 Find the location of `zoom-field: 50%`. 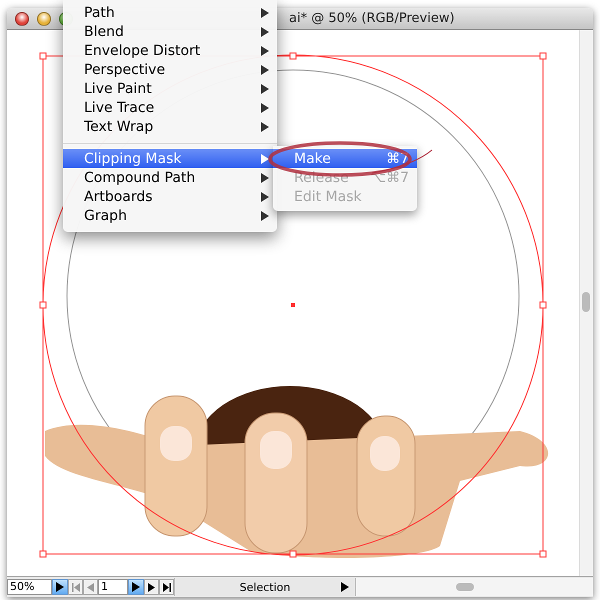

zoom-field: 50% is located at coordinates (29, 587).